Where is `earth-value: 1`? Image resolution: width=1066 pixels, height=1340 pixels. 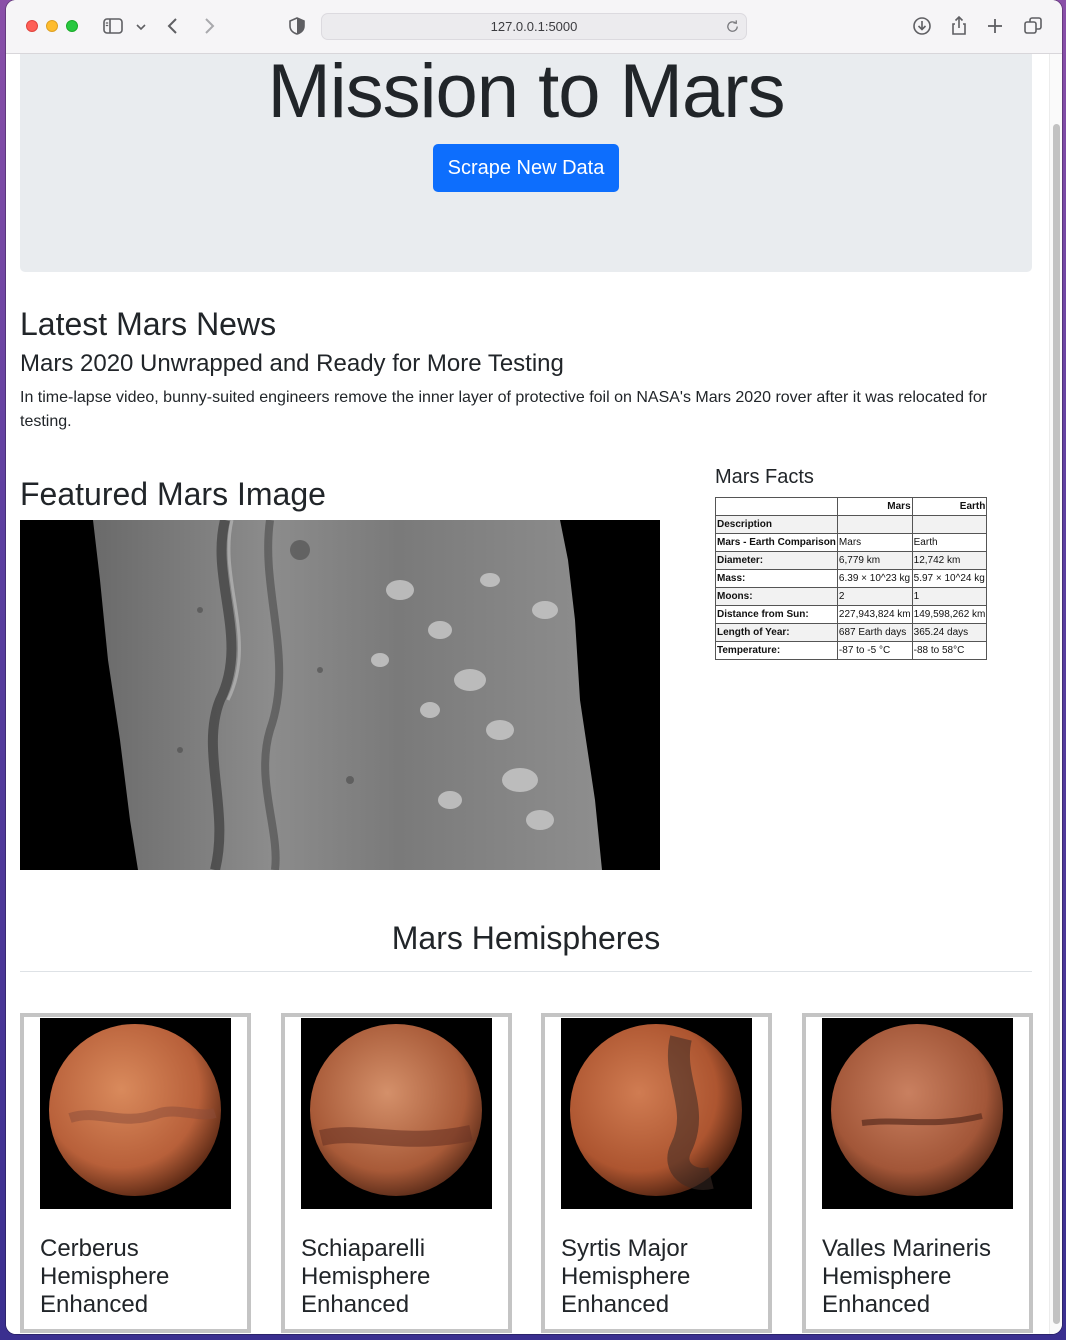 earth-value: 1 is located at coordinates (949, 596).